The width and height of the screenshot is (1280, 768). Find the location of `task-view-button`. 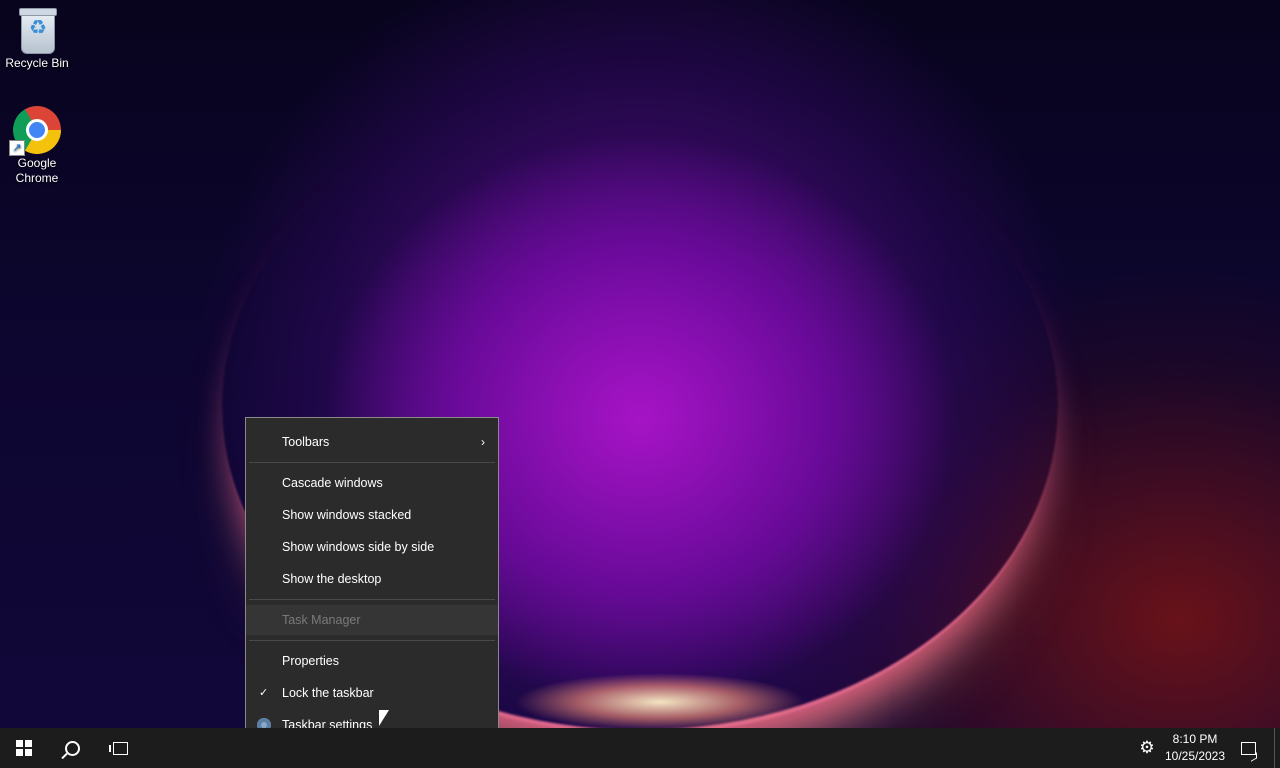

task-view-button is located at coordinates (120, 748).